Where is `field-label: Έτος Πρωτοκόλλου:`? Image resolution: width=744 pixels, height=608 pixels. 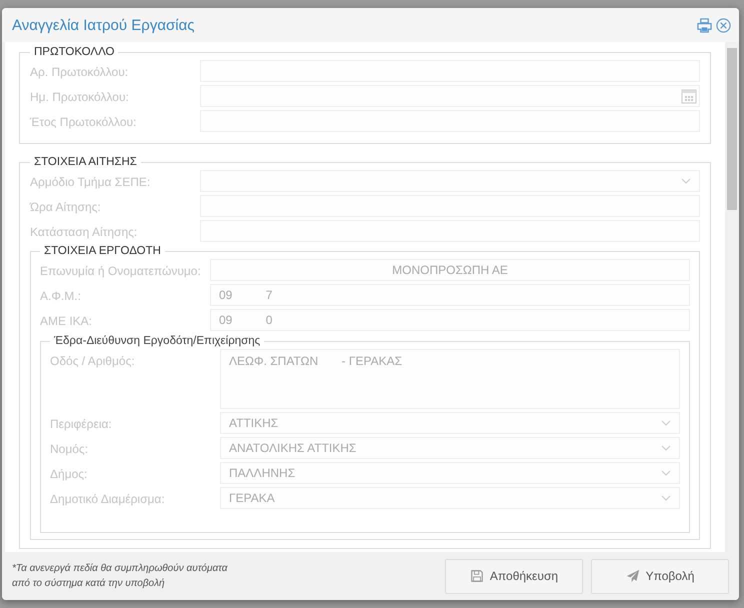
field-label: Έτος Πρωτοκόλλου: is located at coordinates (84, 121).